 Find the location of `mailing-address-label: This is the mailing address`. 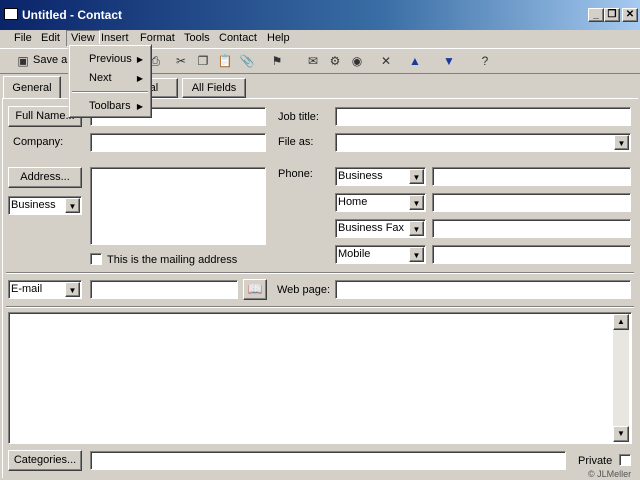

mailing-address-label: This is the mailing address is located at coordinates (172, 260).